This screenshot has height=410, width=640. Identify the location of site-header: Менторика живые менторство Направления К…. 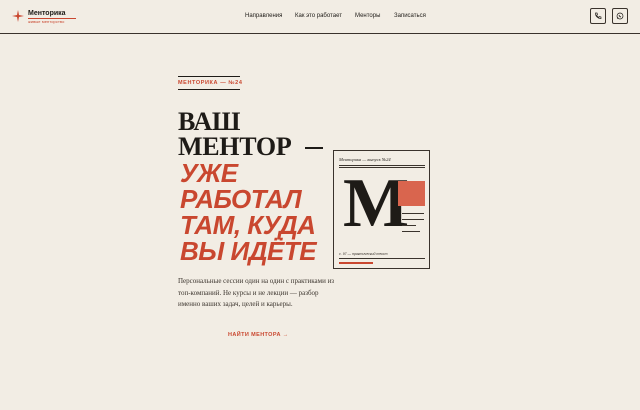
(320, 17).